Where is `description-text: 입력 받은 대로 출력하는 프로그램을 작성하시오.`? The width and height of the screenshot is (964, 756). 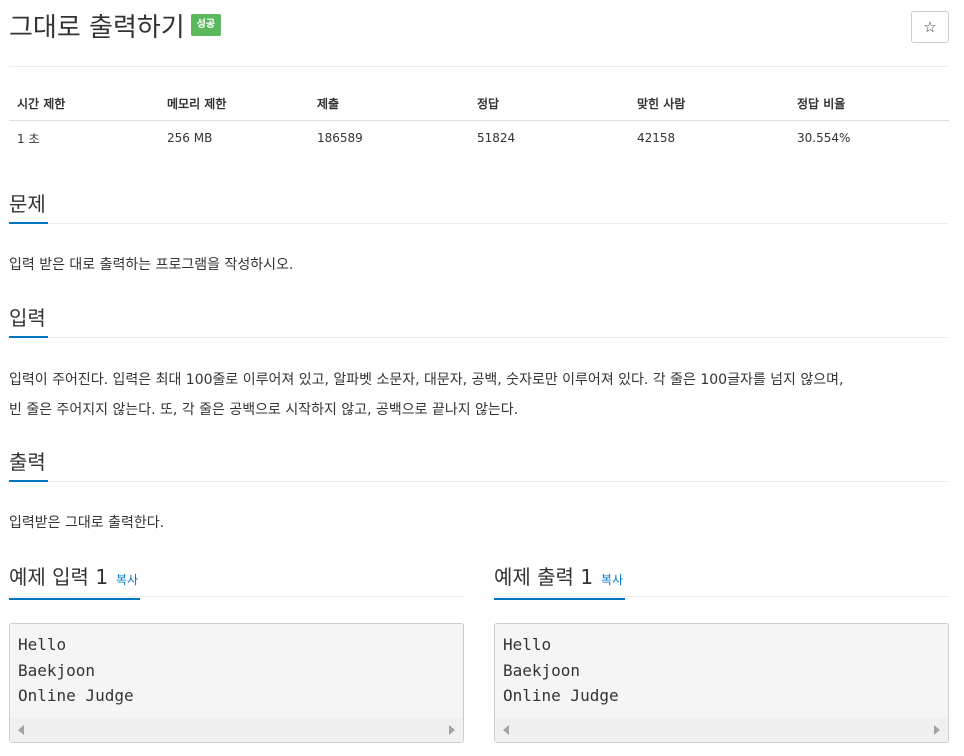
description-text: 입력 받은 대로 출력하는 프로그램을 작성하시오. is located at coordinates (151, 265).